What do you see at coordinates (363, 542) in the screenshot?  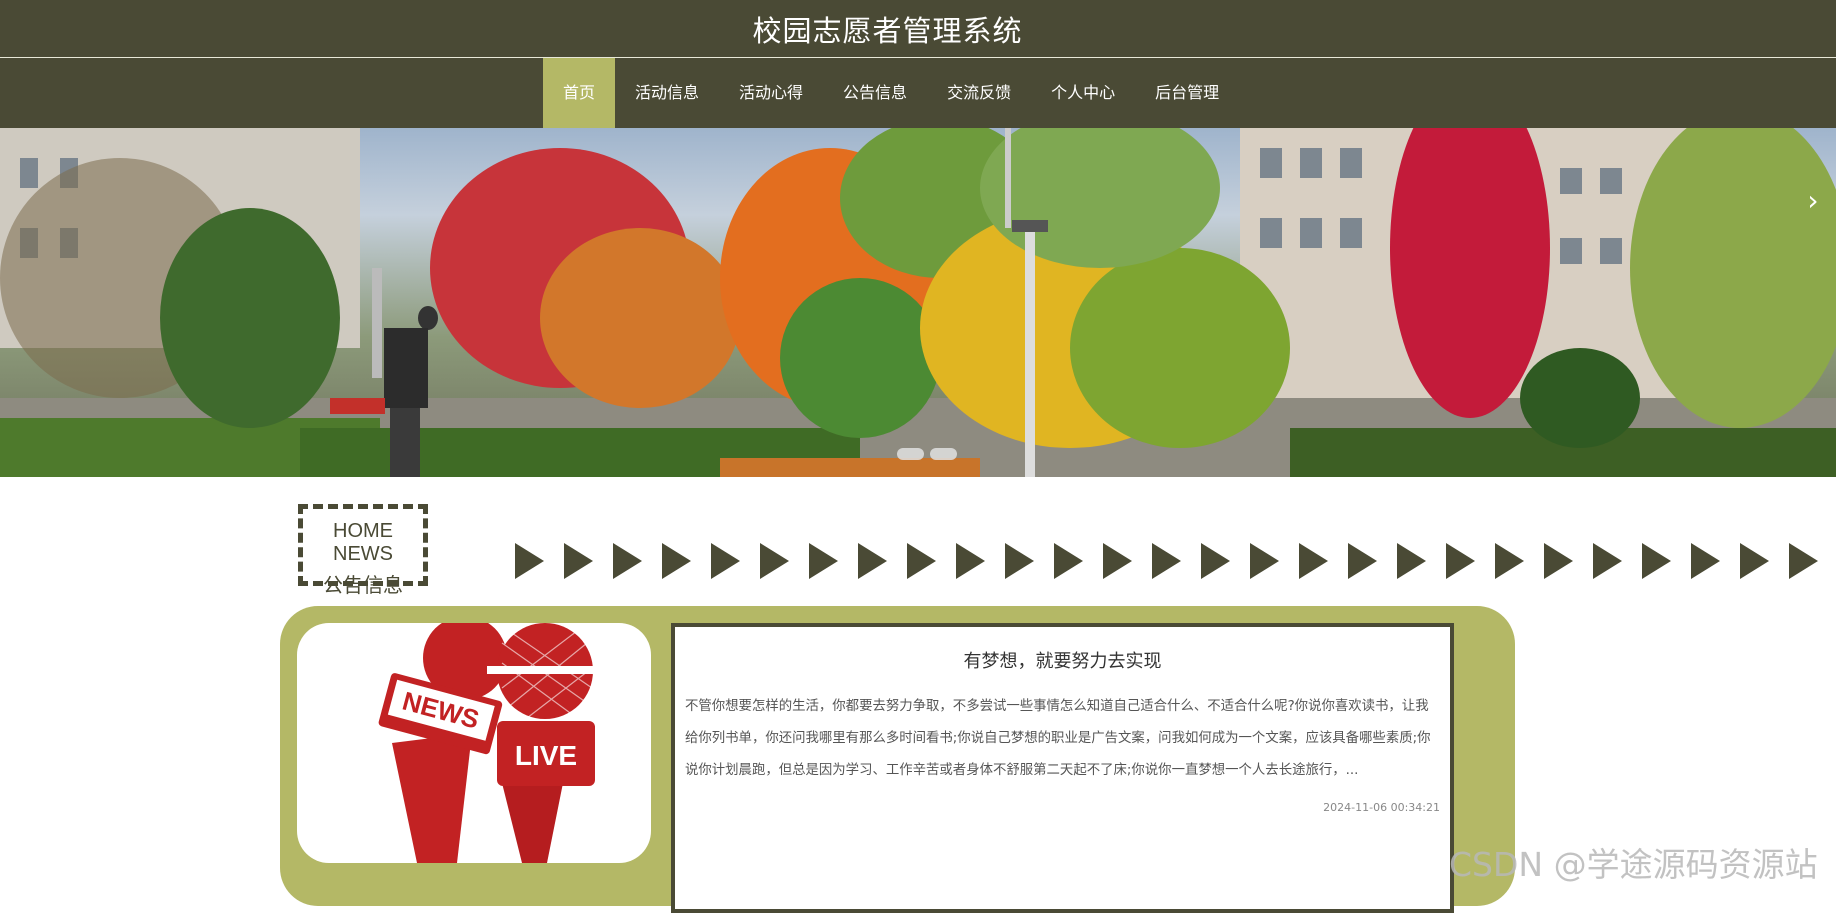 I see `section-title-en: HOME NEWS` at bounding box center [363, 542].